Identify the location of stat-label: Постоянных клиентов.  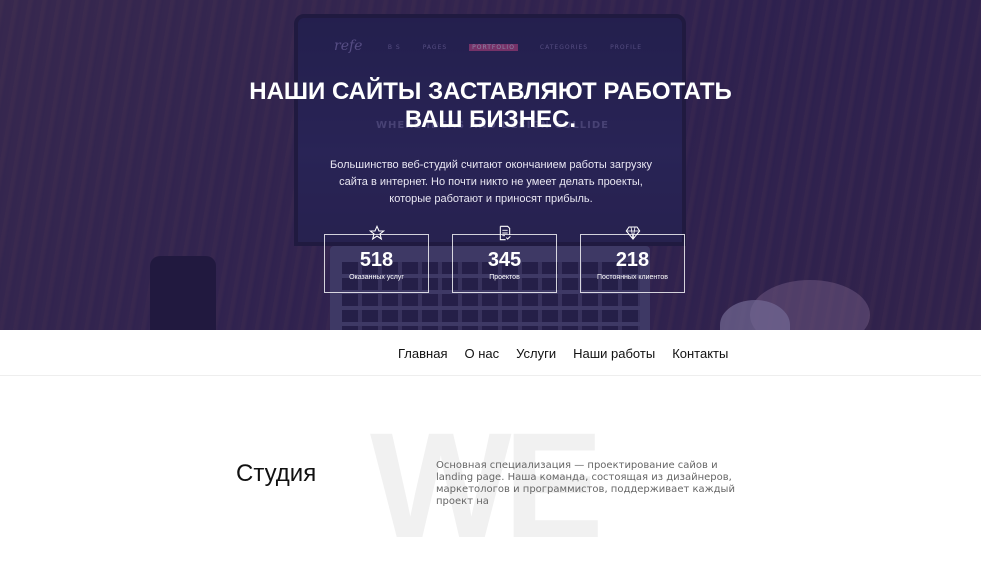
(632, 277).